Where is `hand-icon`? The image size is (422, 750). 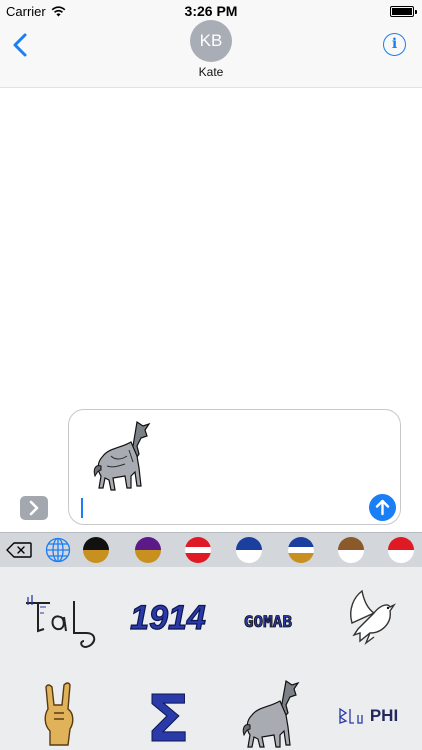
hand-icon is located at coordinates (59, 714).